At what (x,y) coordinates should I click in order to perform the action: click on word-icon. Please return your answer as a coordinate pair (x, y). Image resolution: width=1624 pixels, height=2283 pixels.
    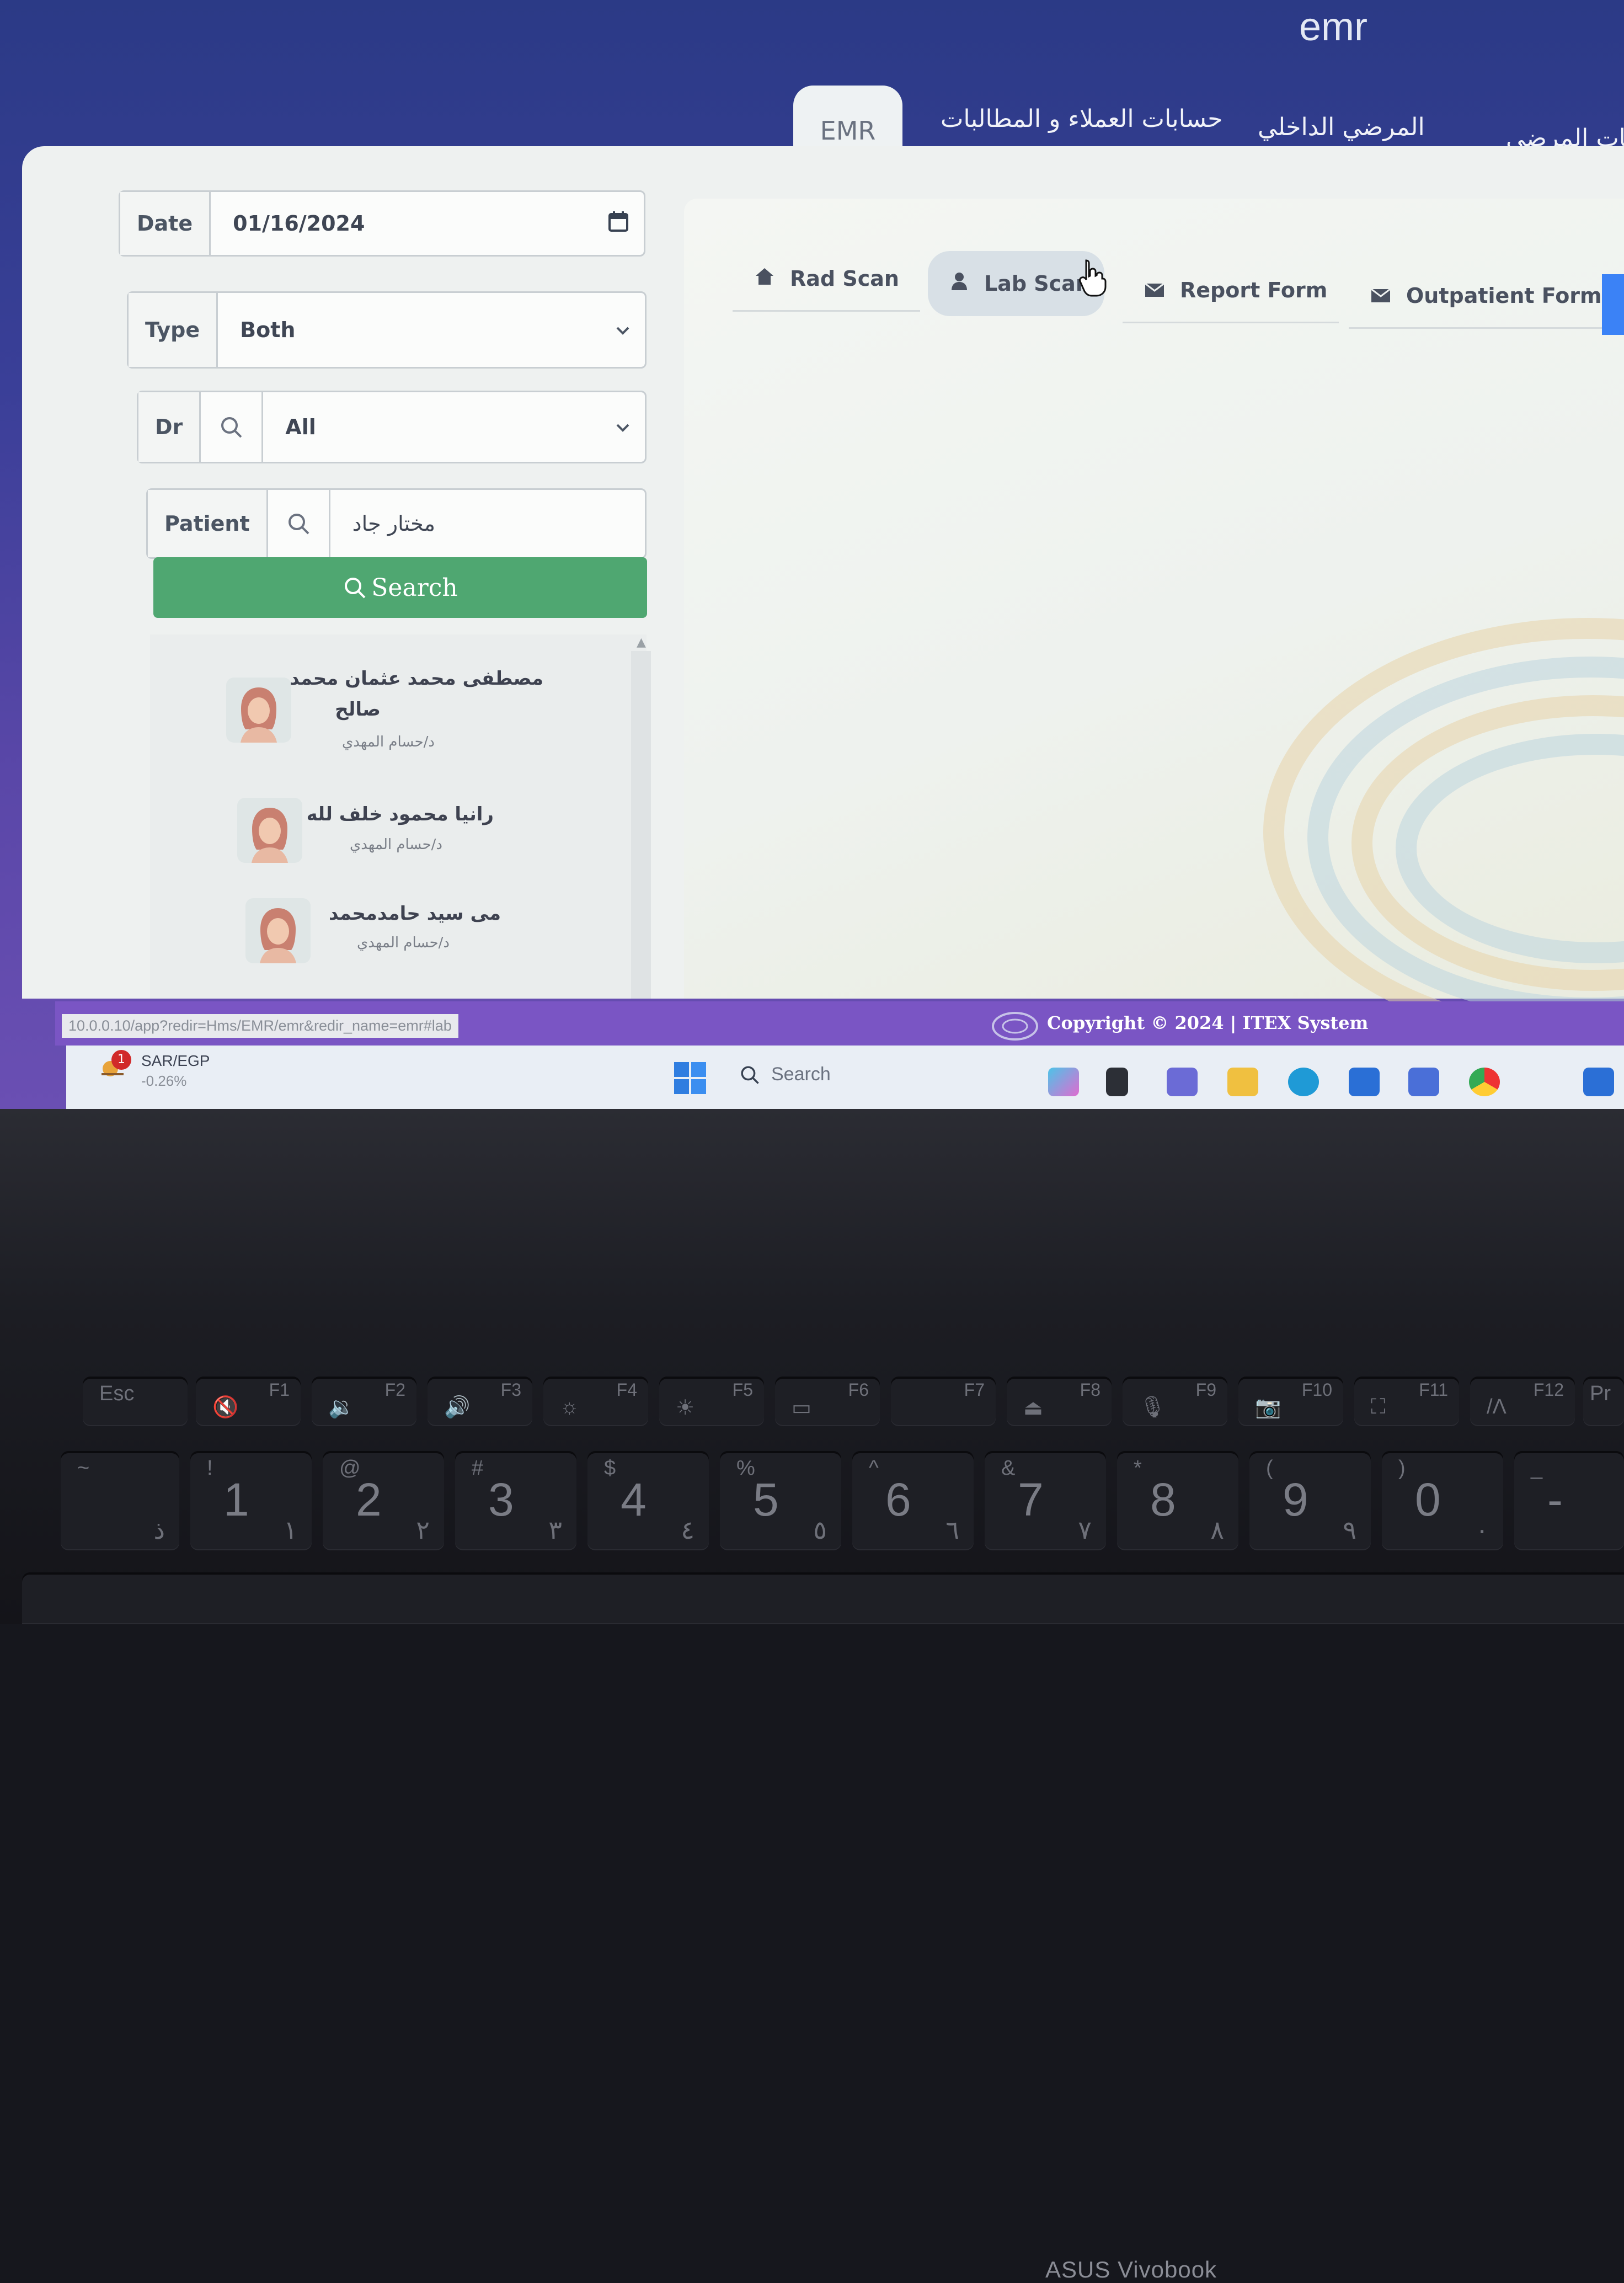
    Looking at the image, I should click on (1598, 1082).